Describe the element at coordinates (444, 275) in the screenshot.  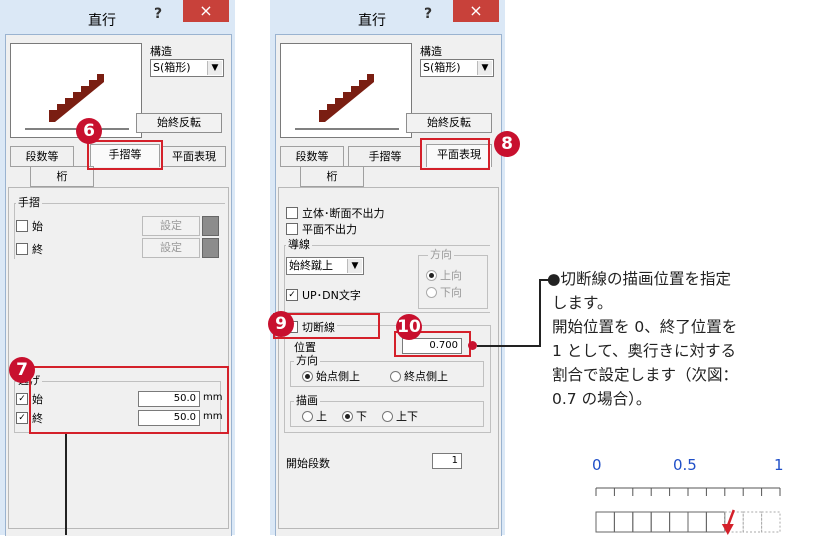
I see `right-dir-up-radio: 上向` at that location.